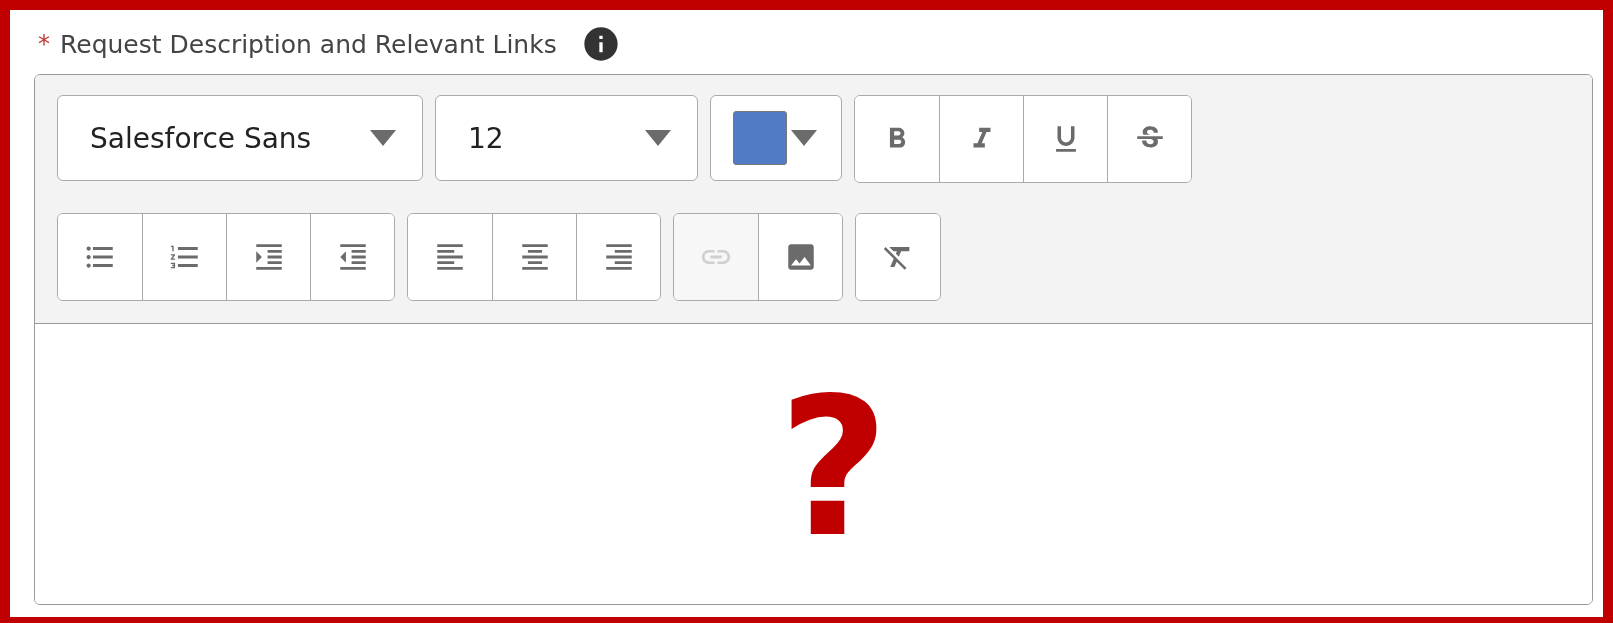  Describe the element at coordinates (800, 257) in the screenshot. I see `image-button` at that location.